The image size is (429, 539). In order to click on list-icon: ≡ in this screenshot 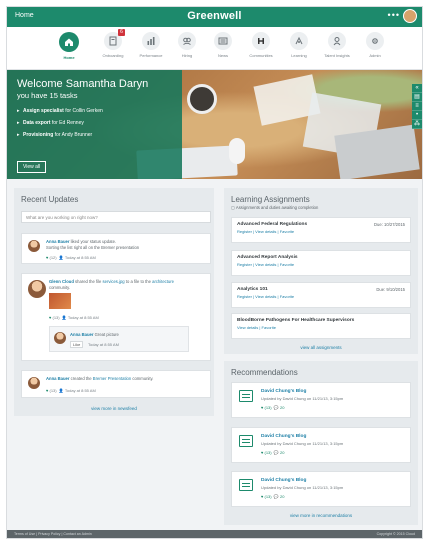, I will do `click(417, 106)`.